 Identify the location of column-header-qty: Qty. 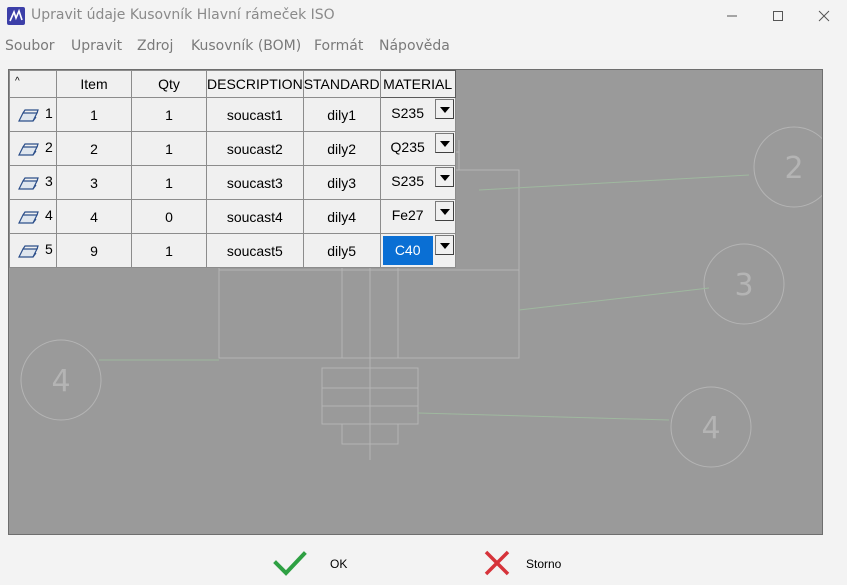
(169, 84).